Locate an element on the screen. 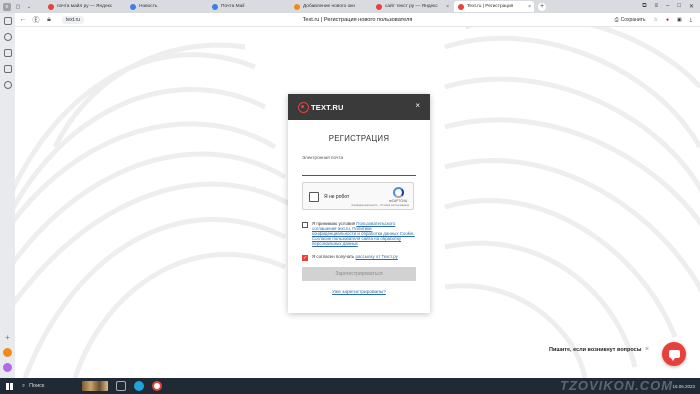 The height and width of the screenshot is (394, 700). back-icon: ← is located at coordinates (23, 19).